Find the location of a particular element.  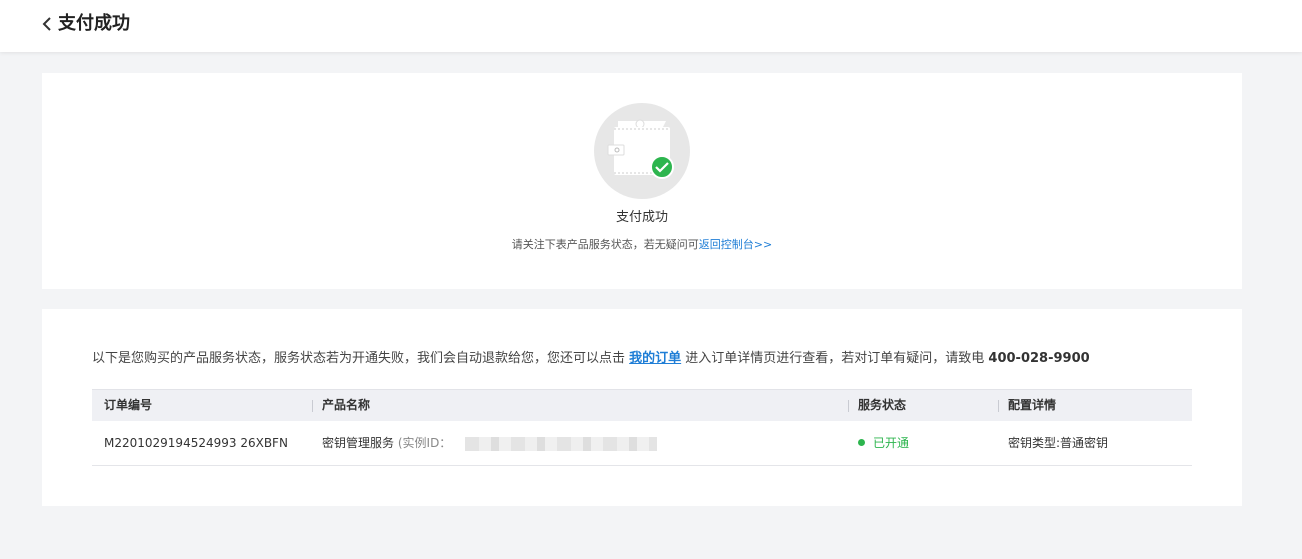

order-number: M2201029194524993 26XBFN is located at coordinates (196, 443).